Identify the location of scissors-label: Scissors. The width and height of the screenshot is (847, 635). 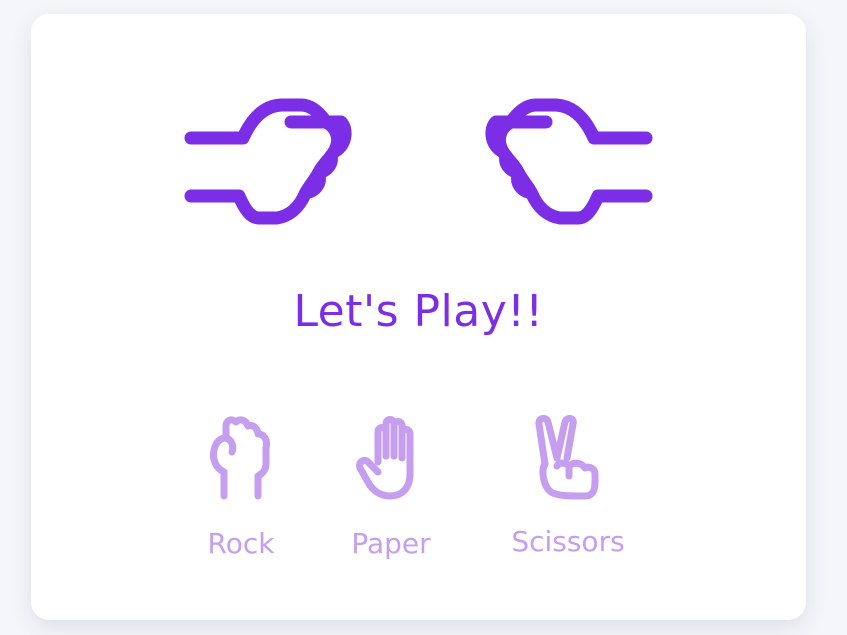
(568, 541).